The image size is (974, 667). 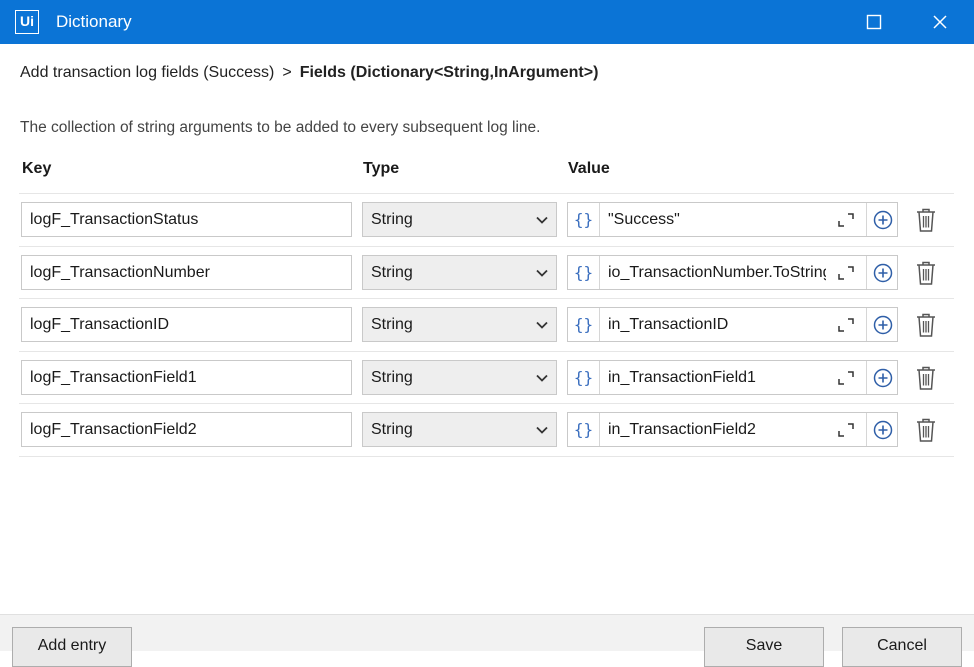 What do you see at coordinates (27, 22) in the screenshot?
I see `uipath-logo-icon: Ui` at bounding box center [27, 22].